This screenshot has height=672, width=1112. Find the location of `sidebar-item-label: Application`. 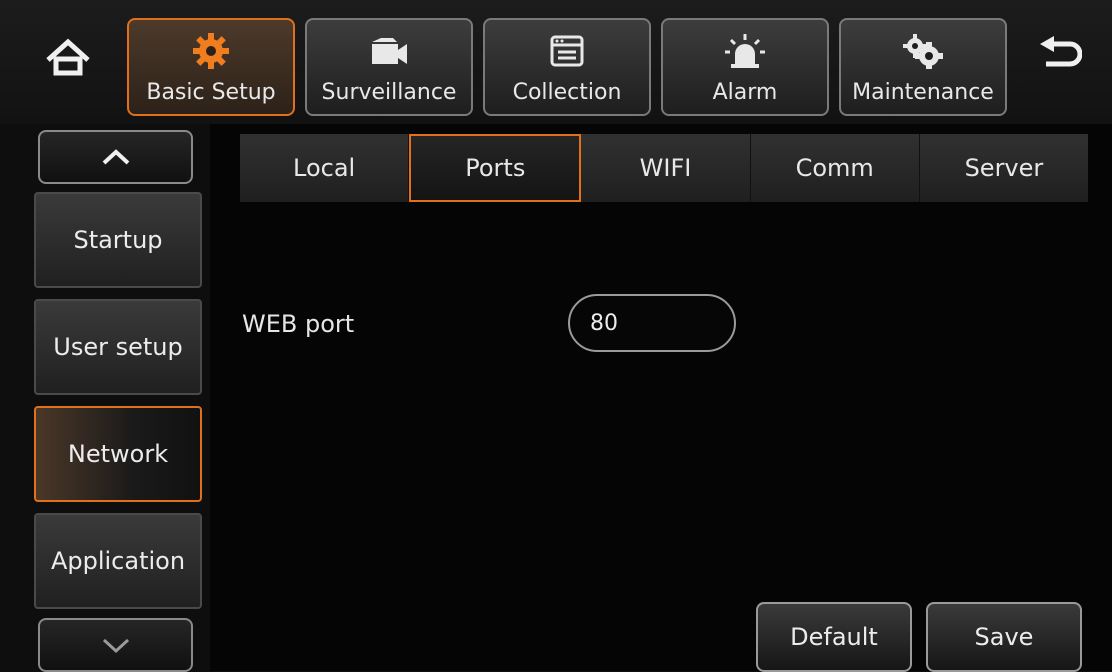

sidebar-item-label: Application is located at coordinates (118, 561).